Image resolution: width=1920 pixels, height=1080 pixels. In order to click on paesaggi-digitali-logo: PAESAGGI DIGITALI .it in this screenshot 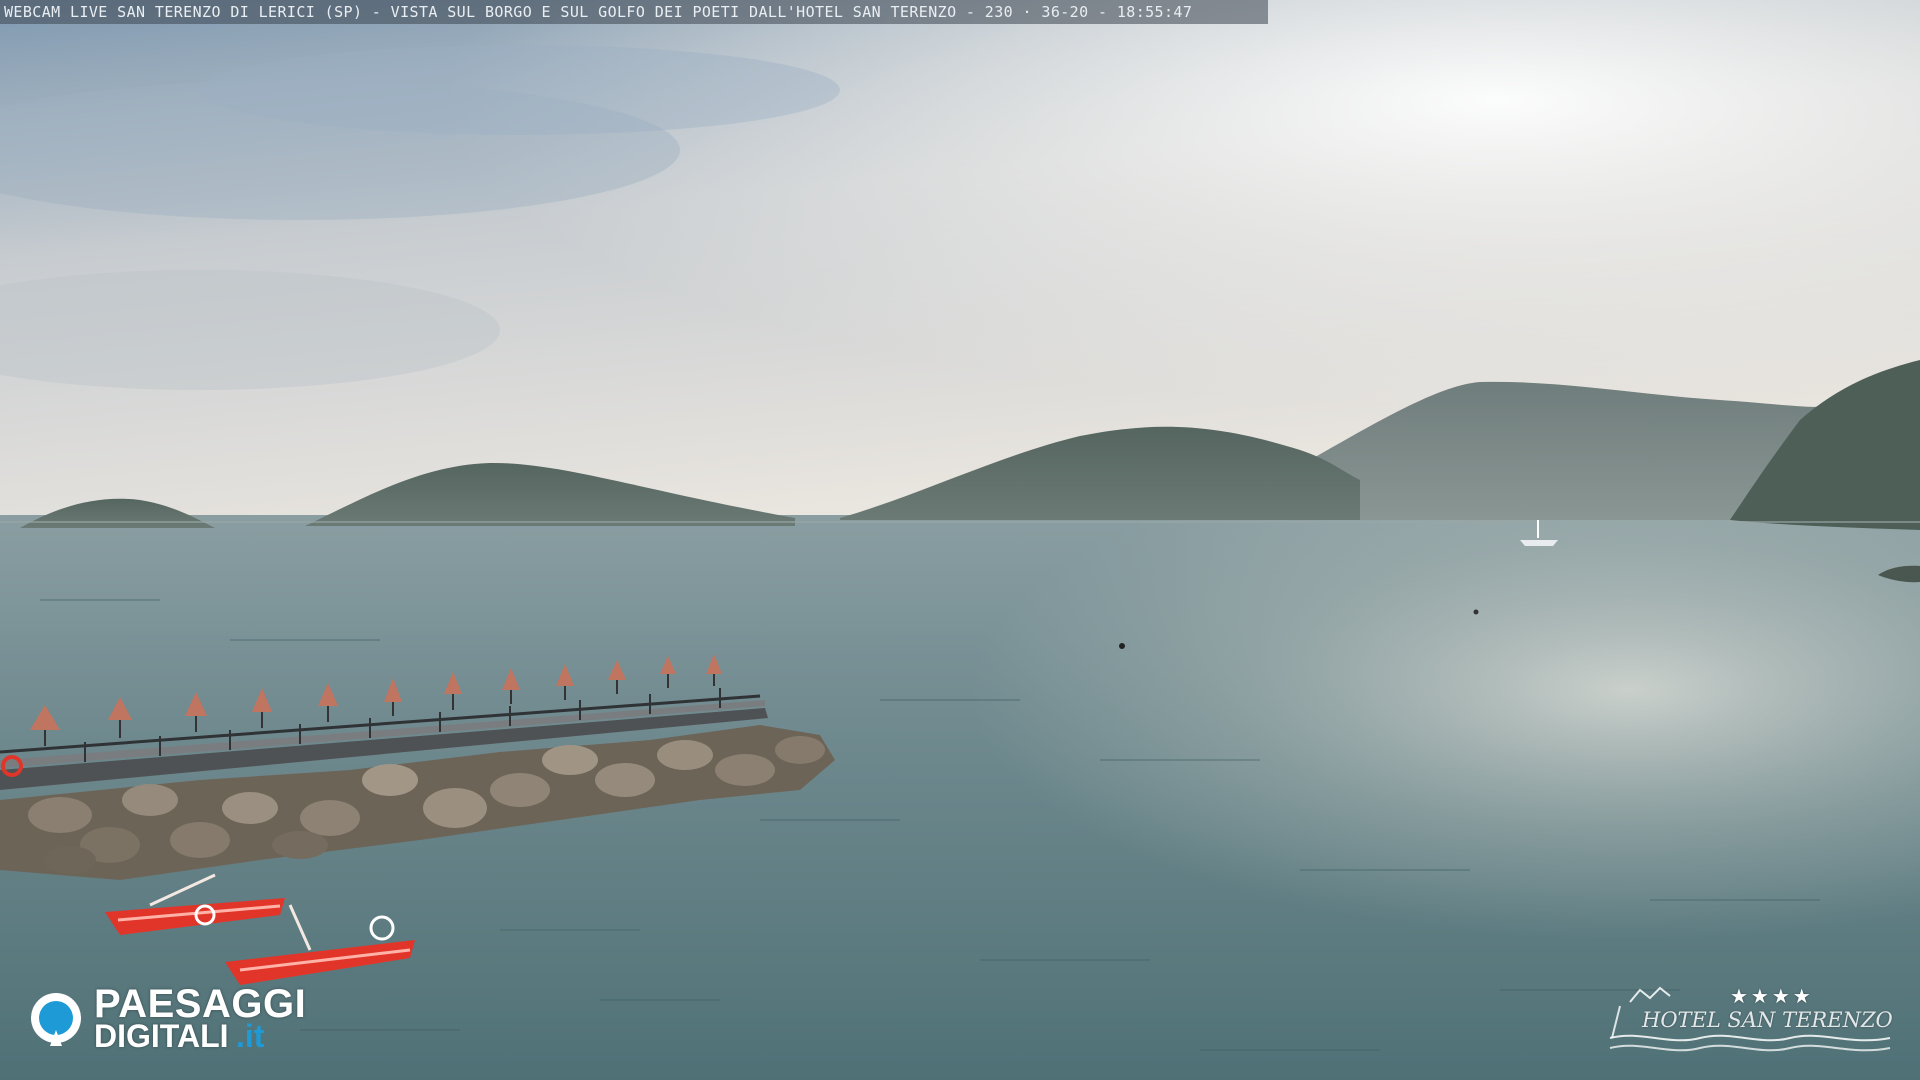, I will do `click(183, 1020)`.